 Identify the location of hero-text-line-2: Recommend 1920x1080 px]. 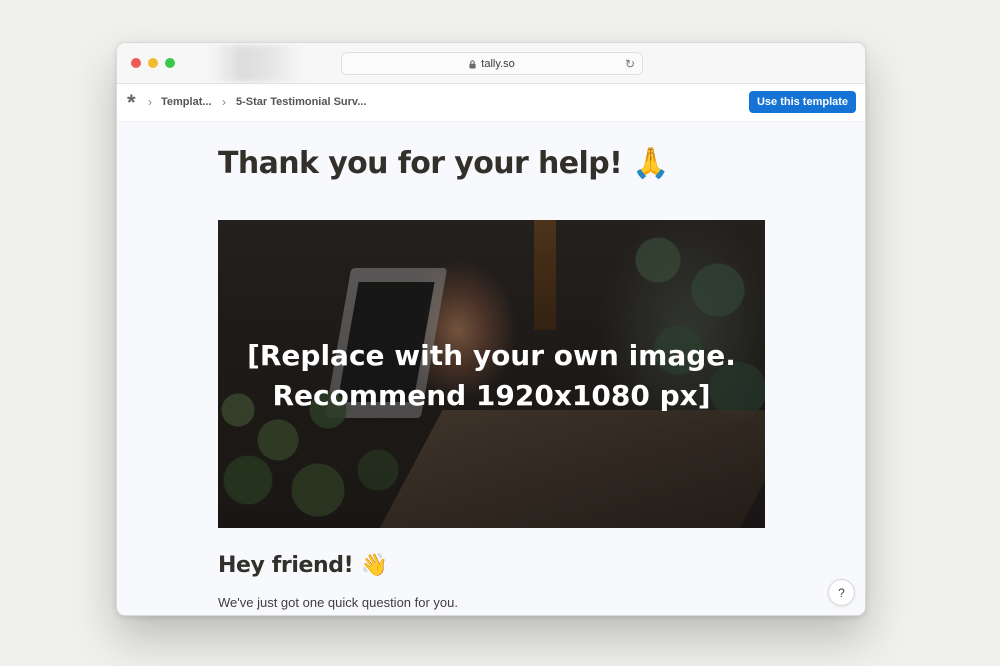
(491, 395).